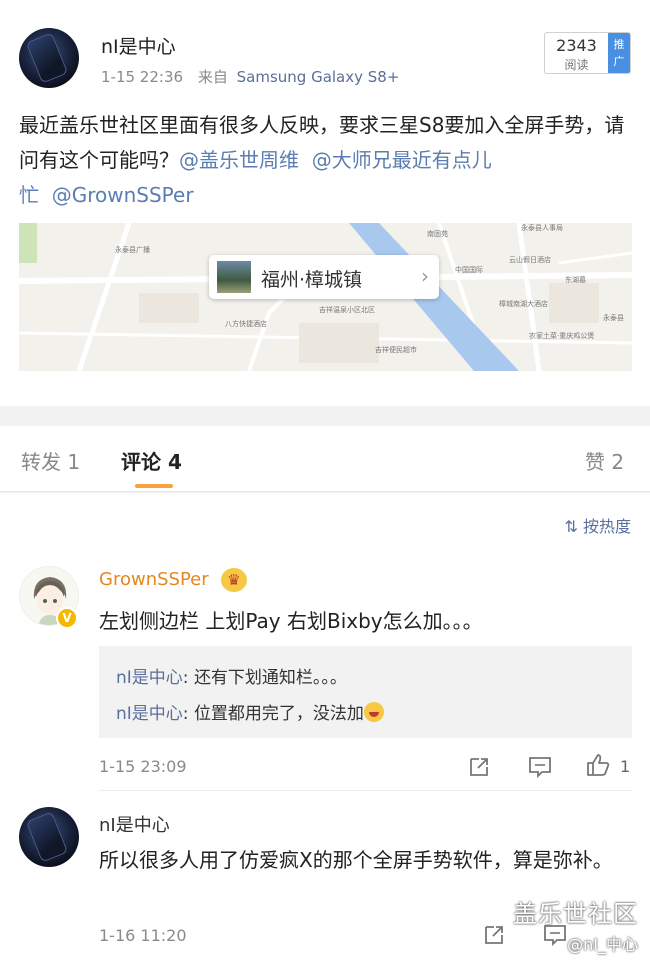 This screenshot has width=650, height=971. What do you see at coordinates (576, 65) in the screenshot?
I see `read-label: 阅读` at bounding box center [576, 65].